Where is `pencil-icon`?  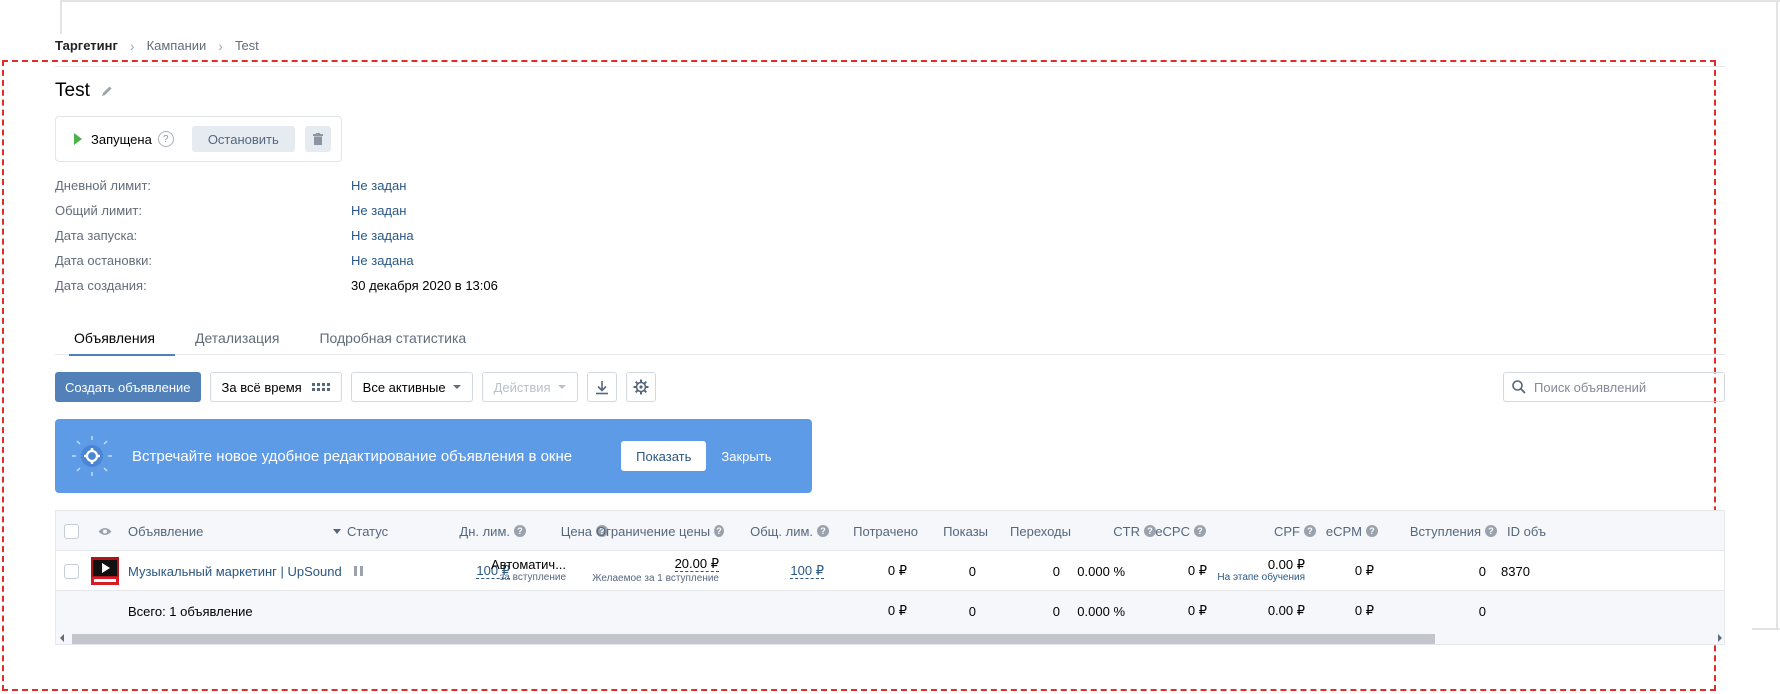
pencil-icon is located at coordinates (107, 91).